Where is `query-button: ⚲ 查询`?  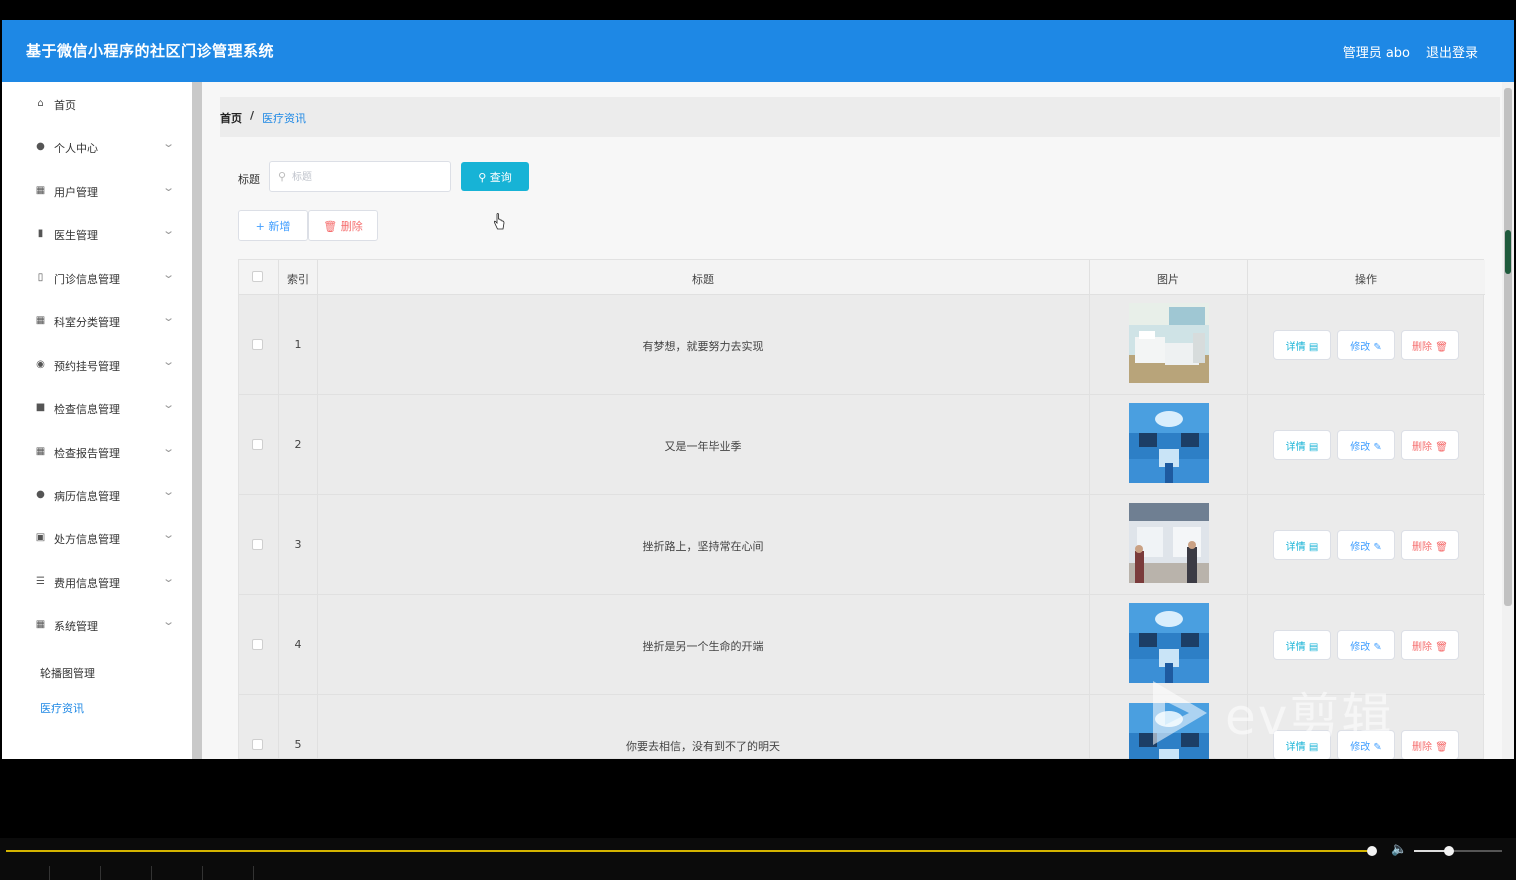
query-button: ⚲ 查询 is located at coordinates (495, 176).